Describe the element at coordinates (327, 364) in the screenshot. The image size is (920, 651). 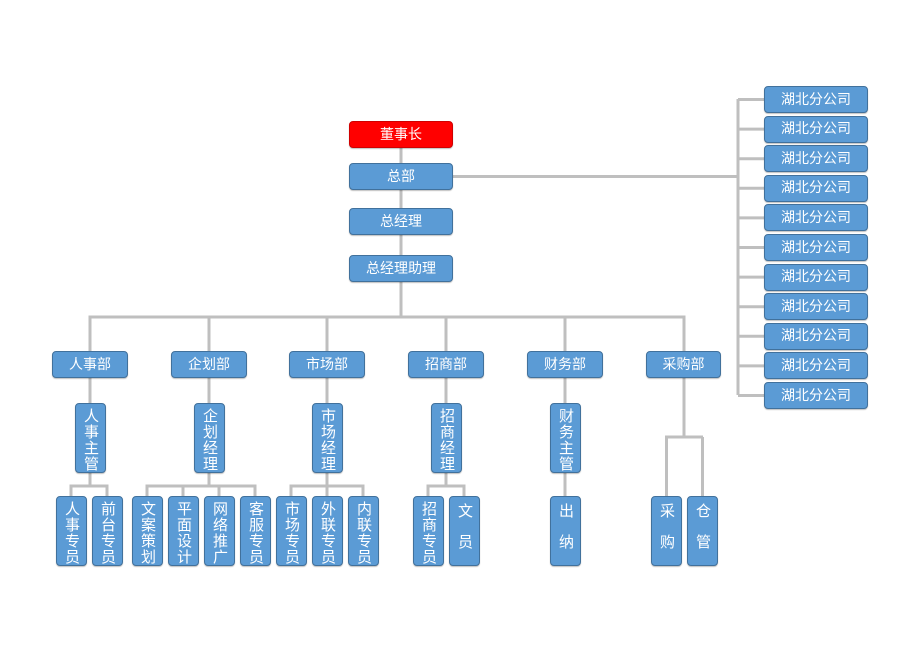
I see `node-dept-marketing: 市场部` at that location.